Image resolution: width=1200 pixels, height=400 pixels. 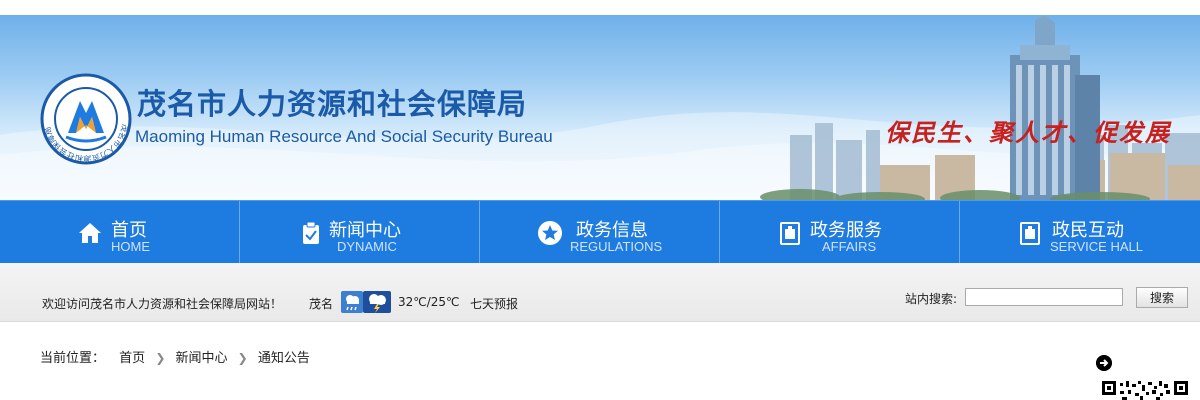 What do you see at coordinates (429, 302) in the screenshot?
I see `temperature-text: 32℃/25℃` at bounding box center [429, 302].